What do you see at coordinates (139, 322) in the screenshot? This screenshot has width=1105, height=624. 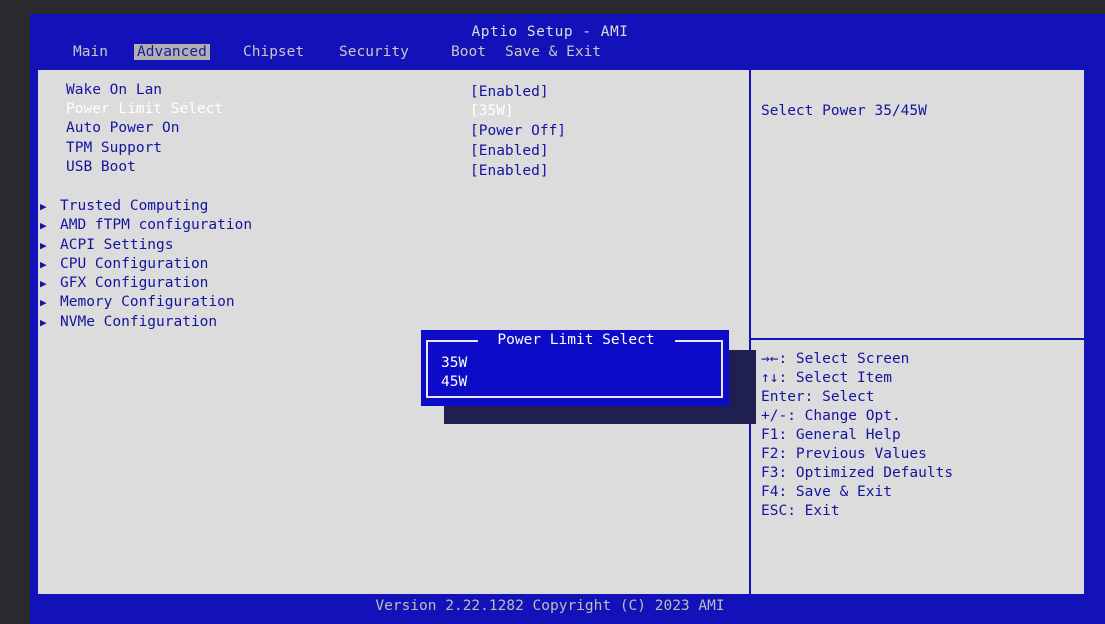 I see `submenu-label: NVMe Configuration` at bounding box center [139, 322].